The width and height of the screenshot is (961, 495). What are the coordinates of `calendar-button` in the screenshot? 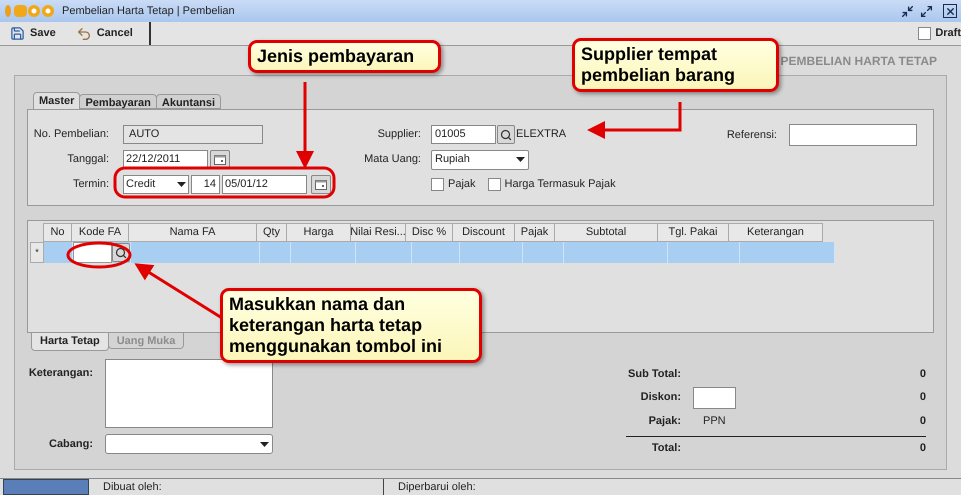 It's located at (321, 184).